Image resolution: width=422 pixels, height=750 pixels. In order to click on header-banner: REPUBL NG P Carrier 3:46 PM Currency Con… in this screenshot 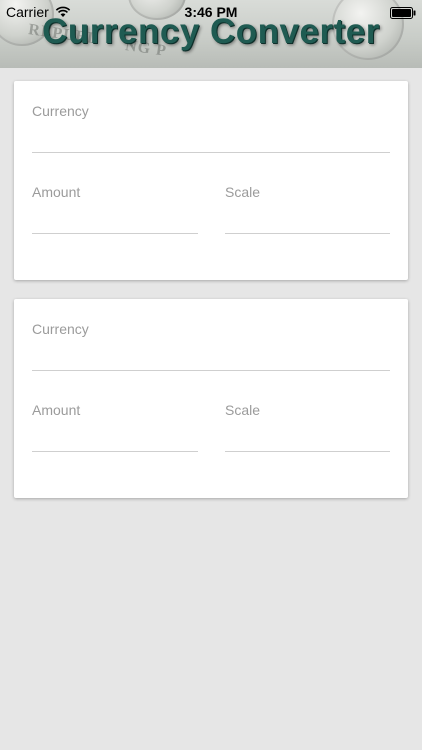, I will do `click(211, 34)`.